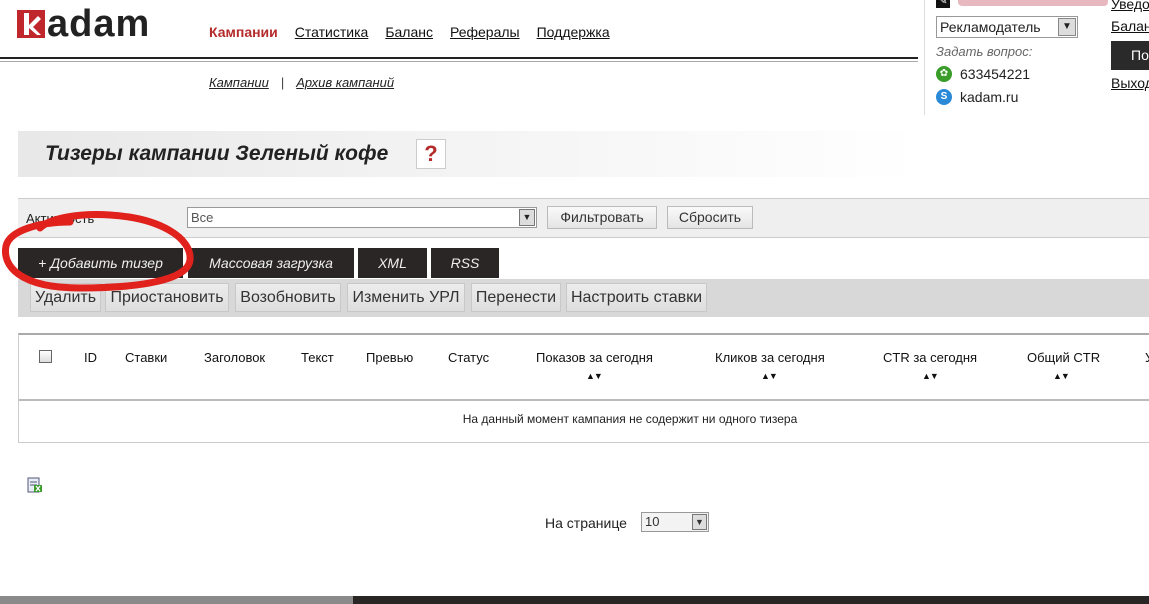  I want to click on icq-contact: ✿ 633454221, so click(983, 74).